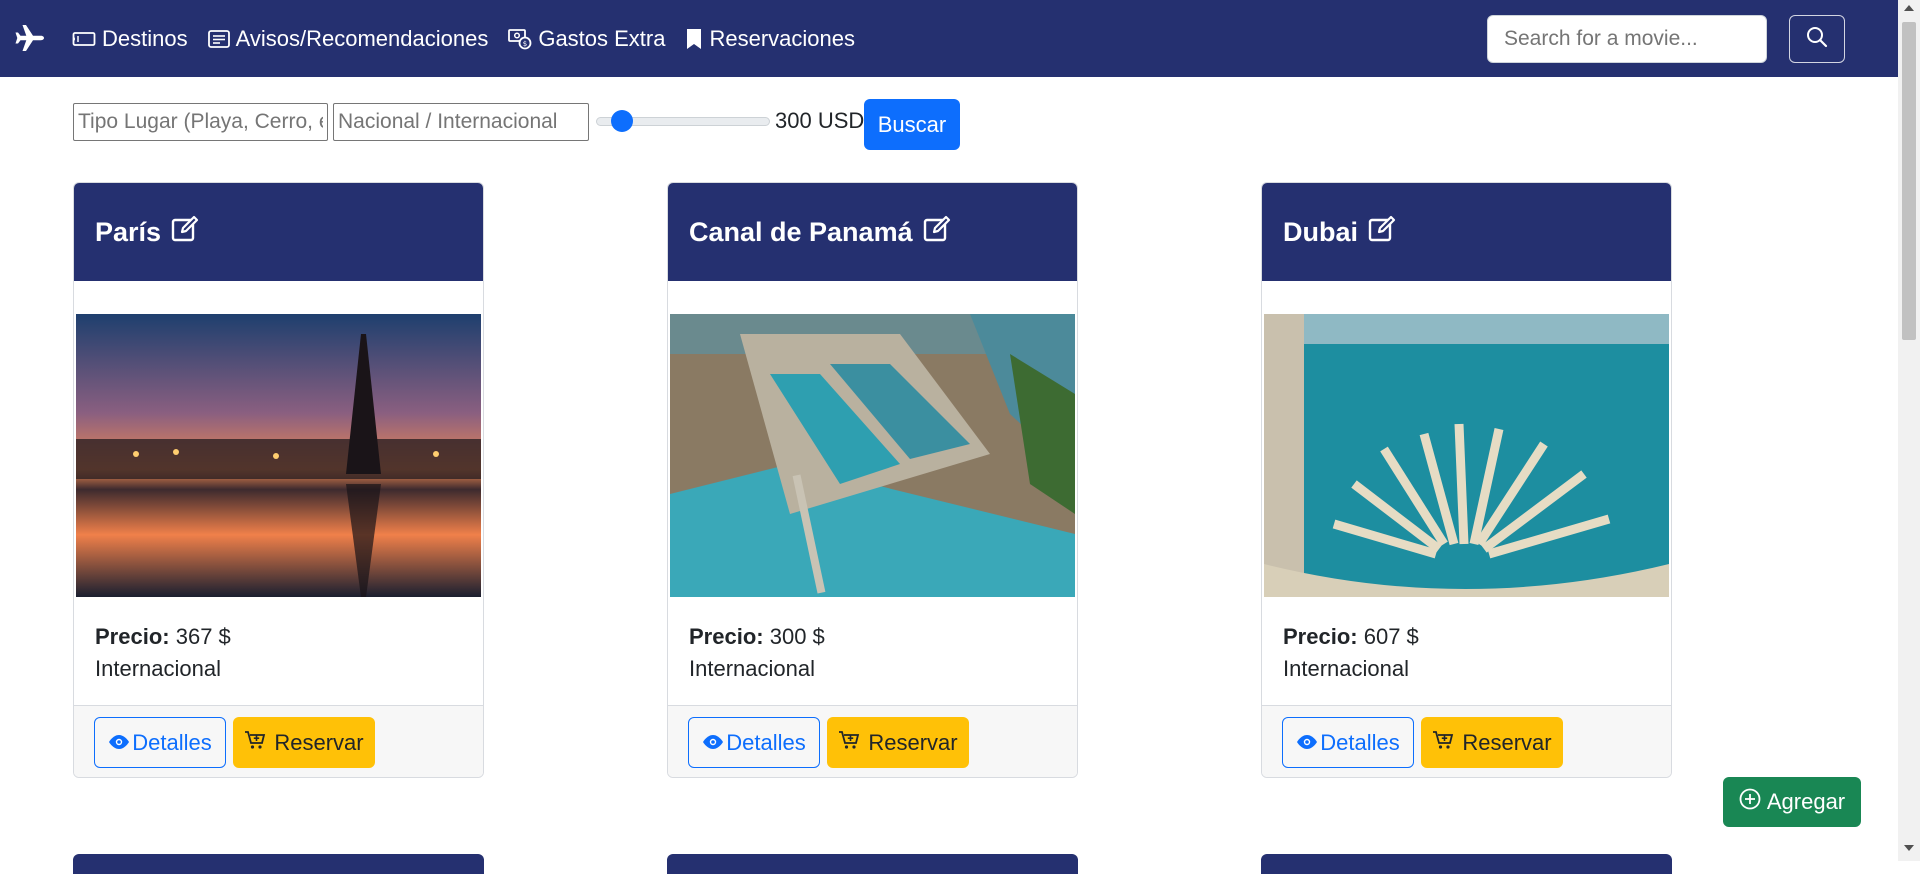 The height and width of the screenshot is (874, 1920). Describe the element at coordinates (1466, 455) in the screenshot. I see `dubai-palm-image` at that location.